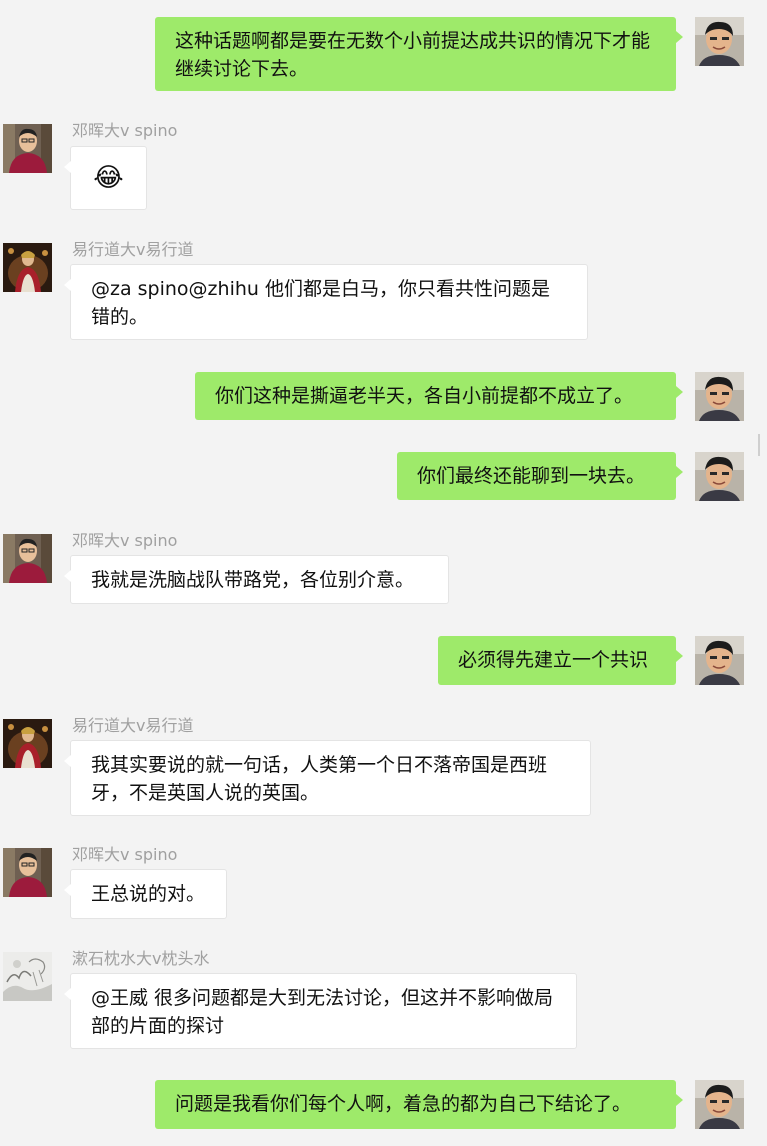 Image resolution: width=767 pixels, height=1146 pixels. I want to click on incoming-message-bubble: 我其实要说的就一句话，人类第一个日不落帝国是西班牙，不是英国人说的英国。, so click(327, 778).